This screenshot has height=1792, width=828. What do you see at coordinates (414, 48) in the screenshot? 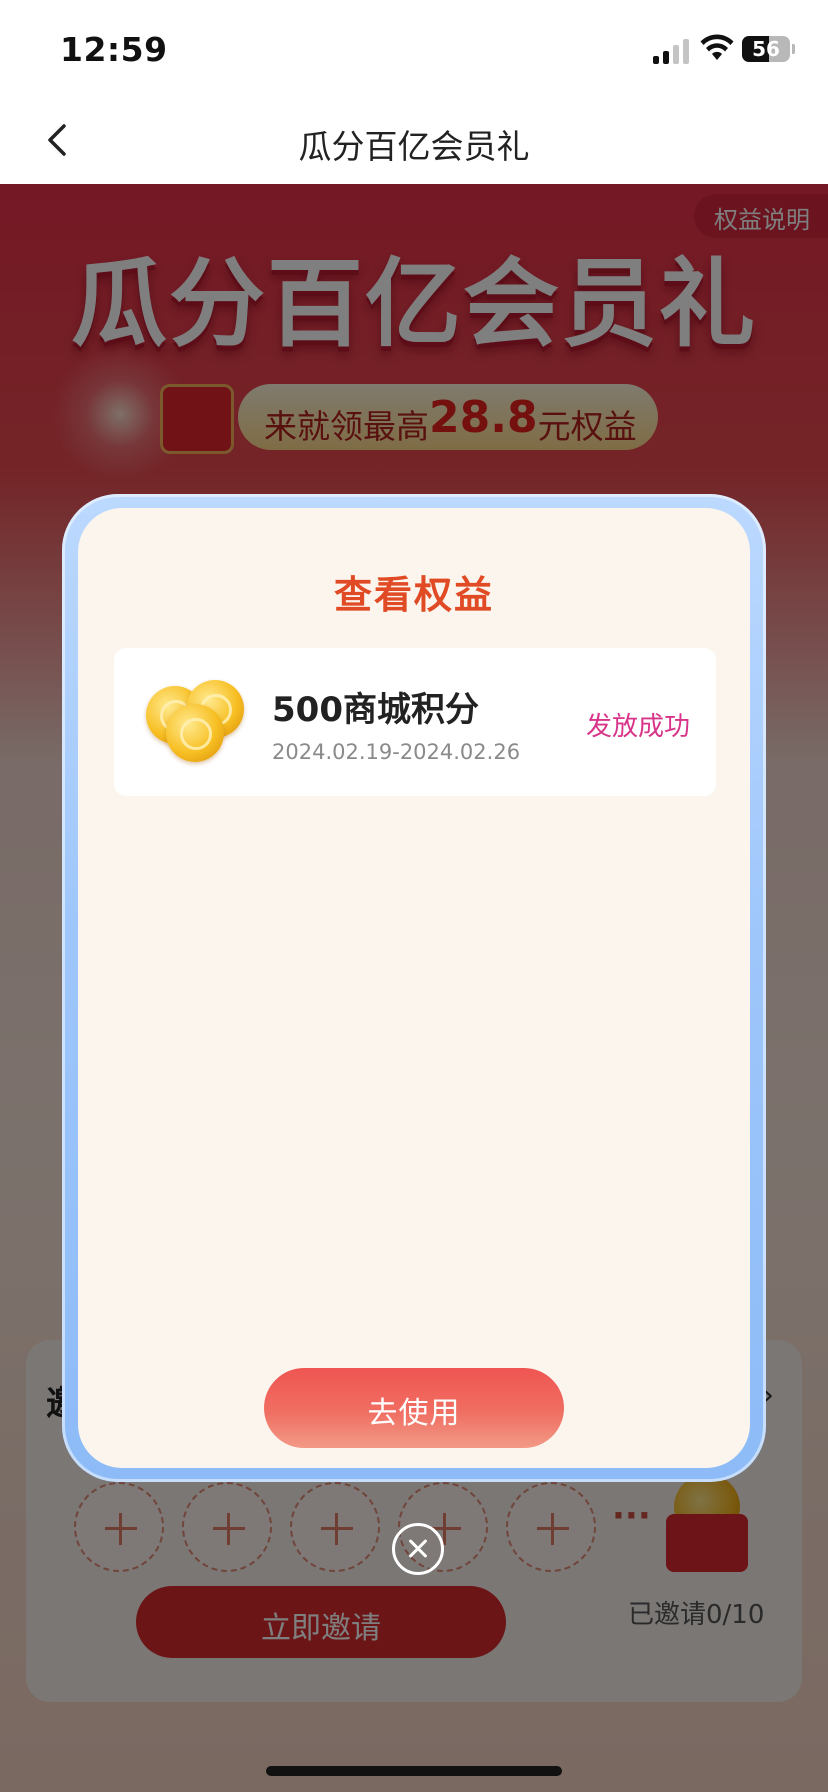
I see `status-bar: 12:59 56` at bounding box center [414, 48].